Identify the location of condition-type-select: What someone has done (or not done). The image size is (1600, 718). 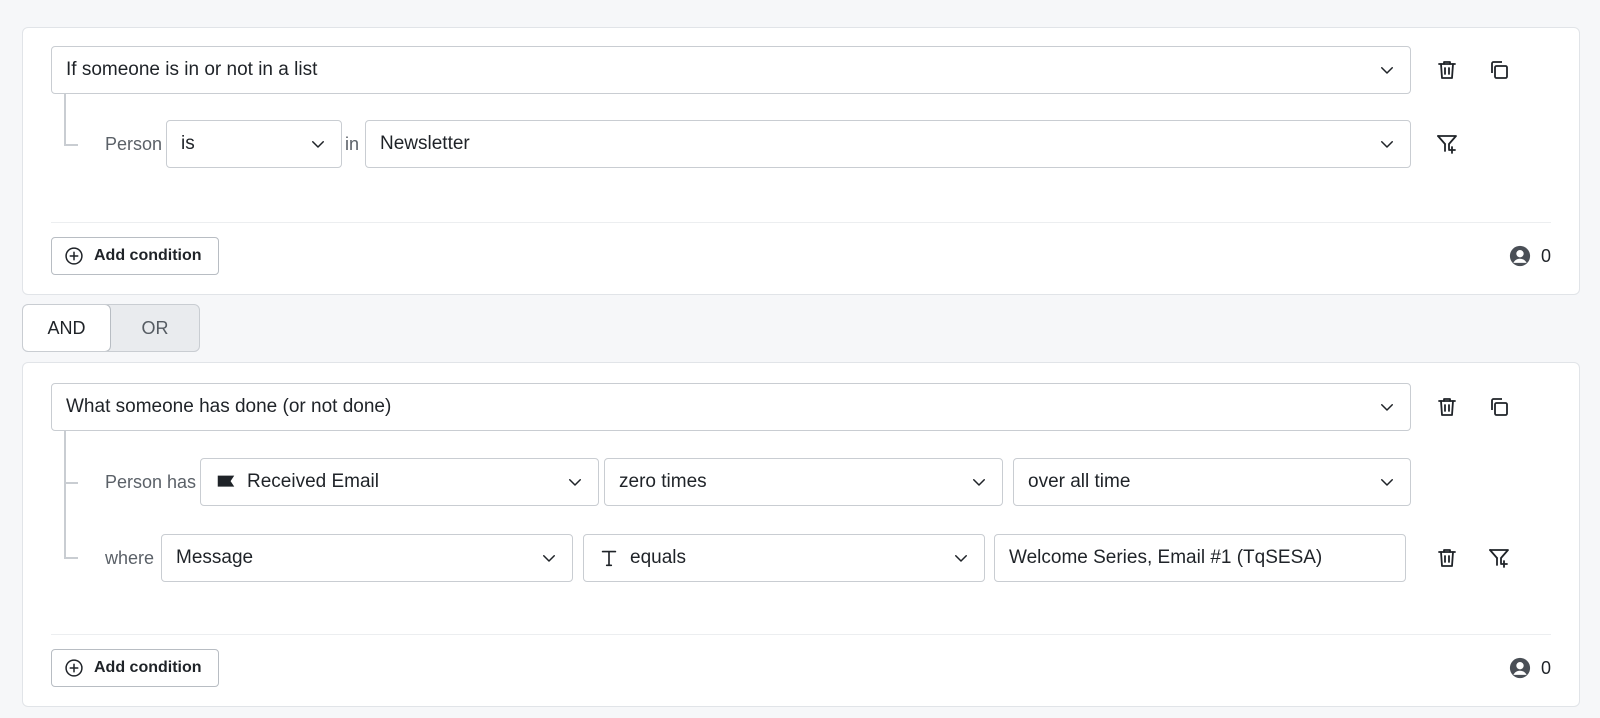
(731, 407).